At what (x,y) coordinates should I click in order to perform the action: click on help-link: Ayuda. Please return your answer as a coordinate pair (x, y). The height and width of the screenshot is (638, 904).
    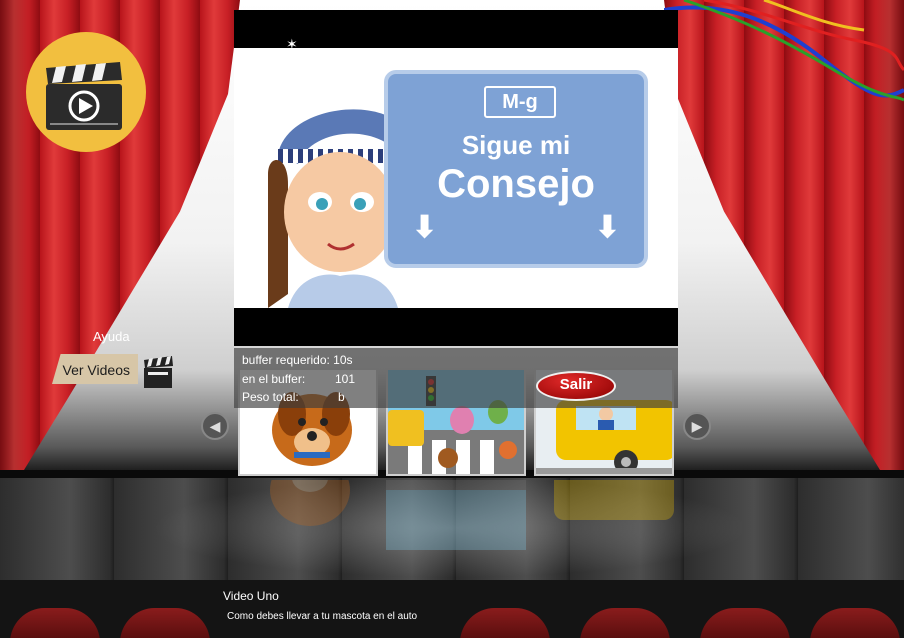
    Looking at the image, I should click on (111, 336).